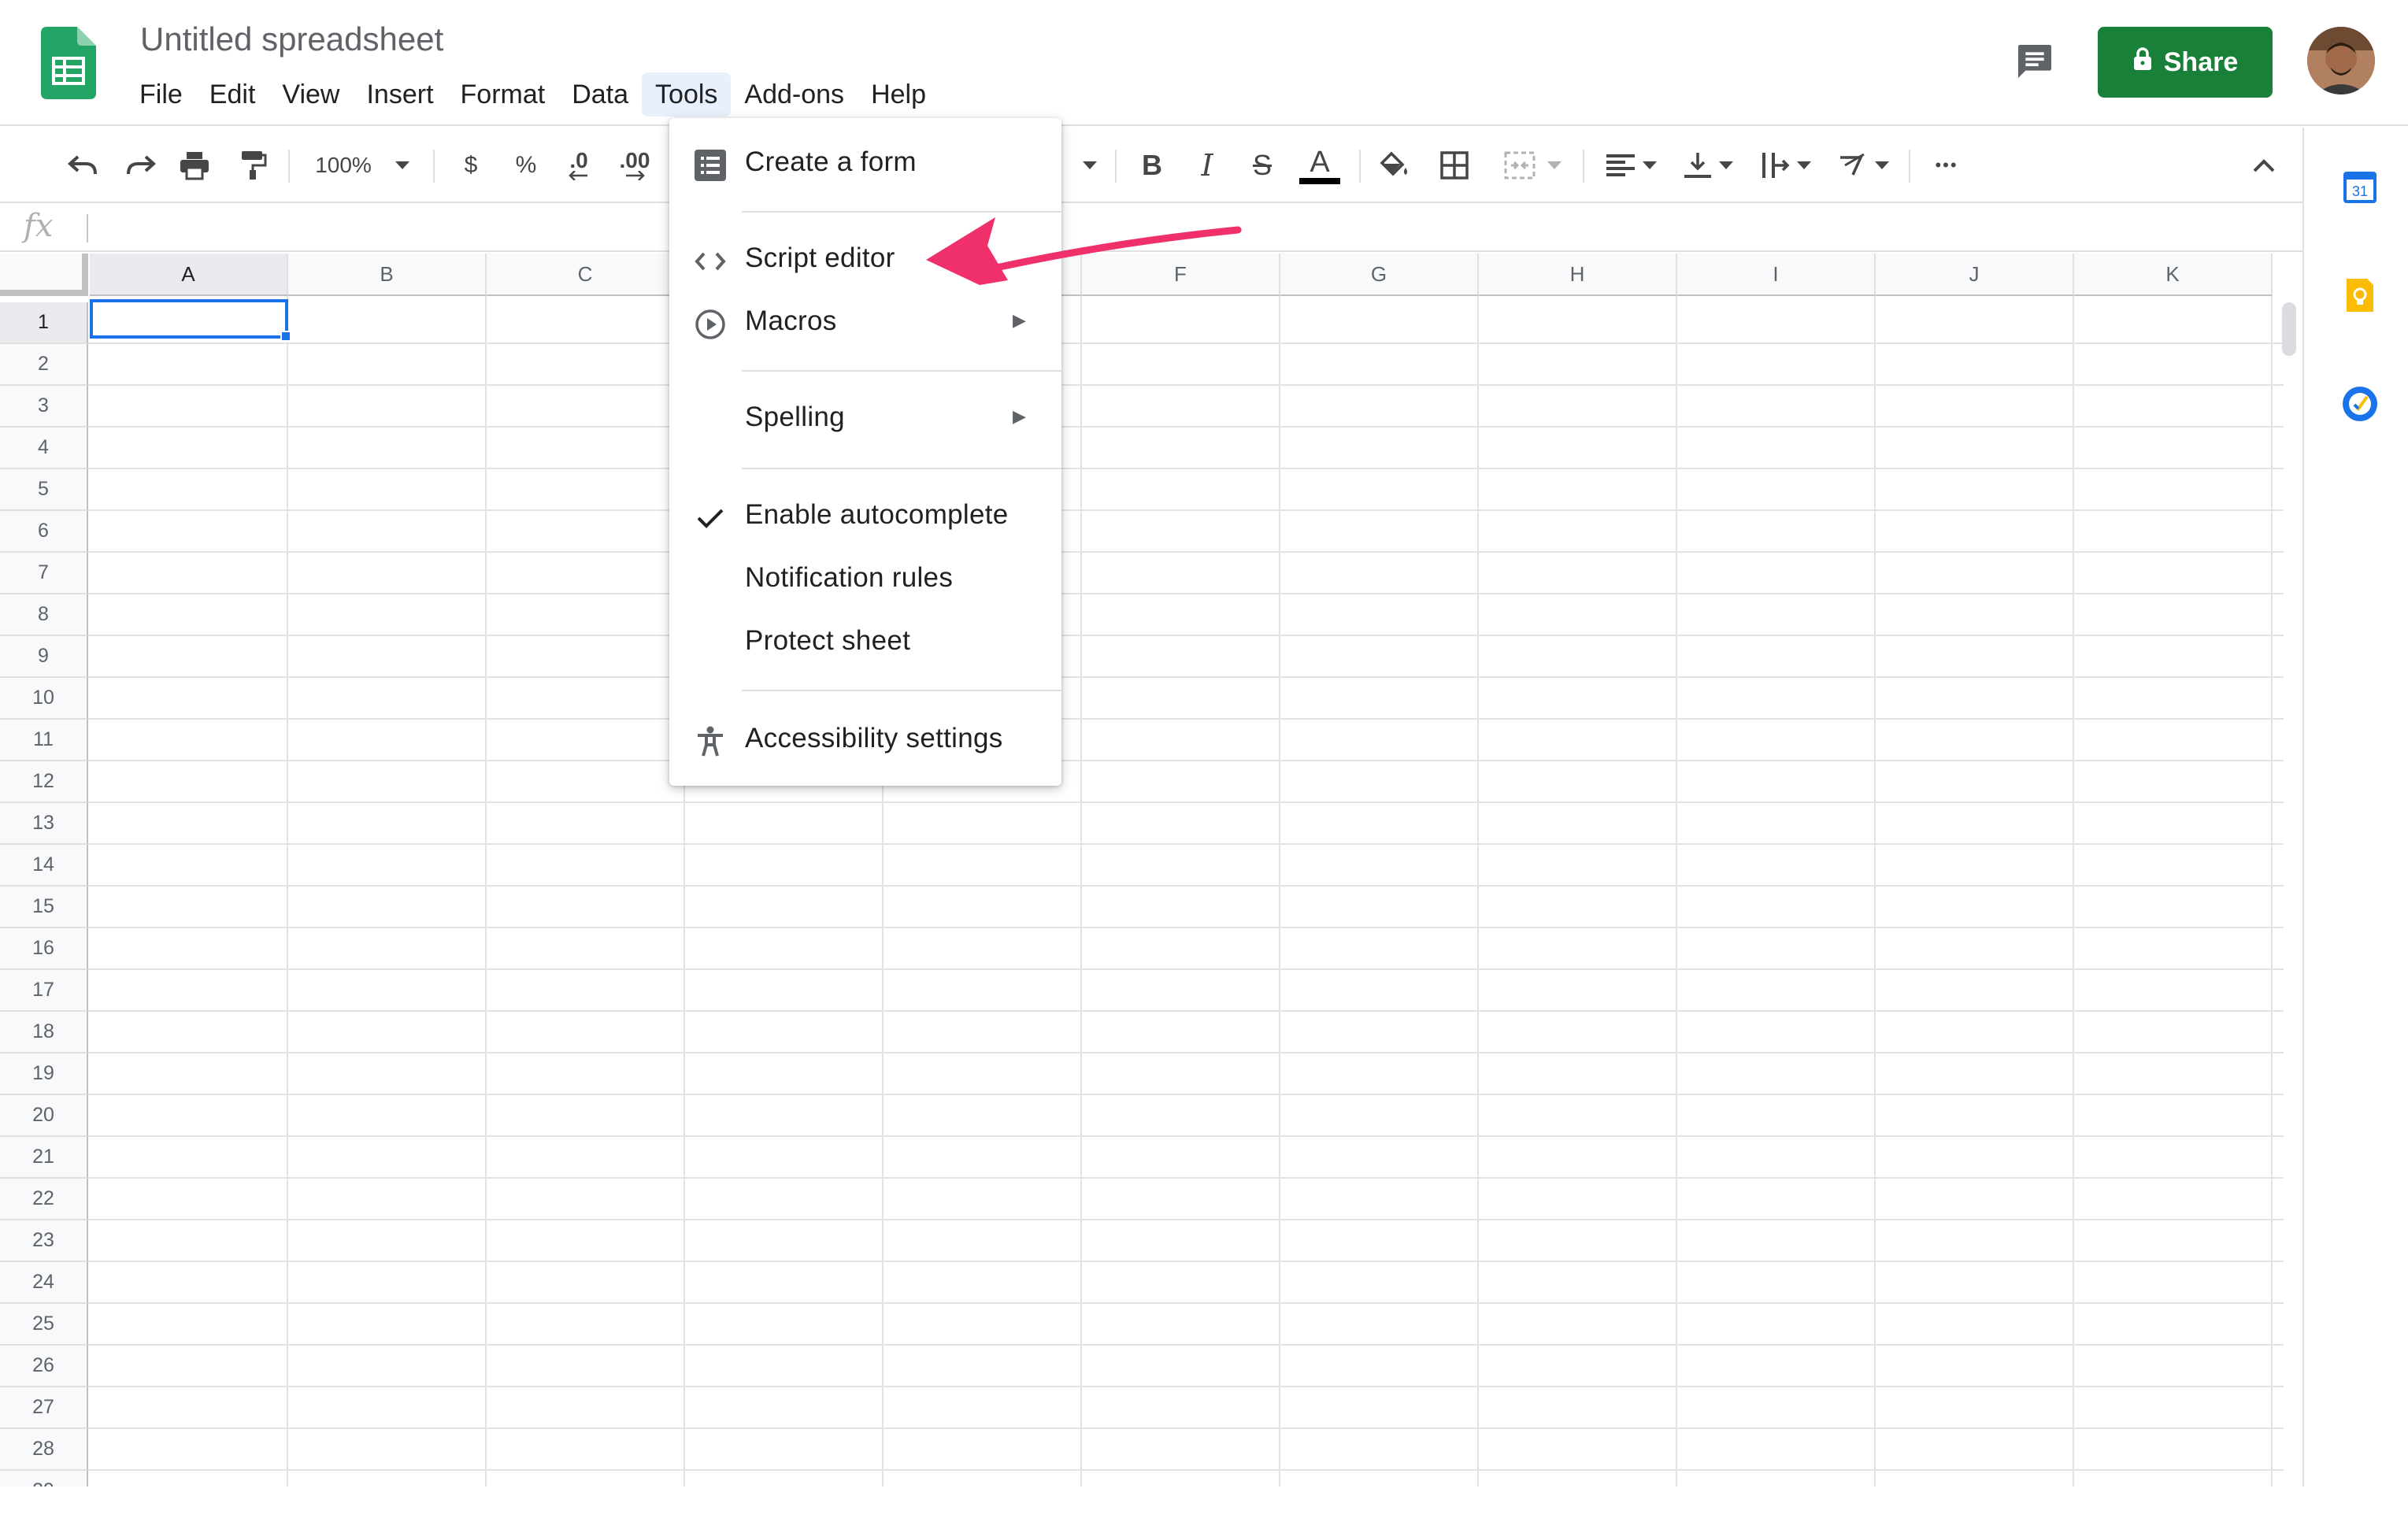  Describe the element at coordinates (252, 165) in the screenshot. I see `paint-format-icon` at that location.